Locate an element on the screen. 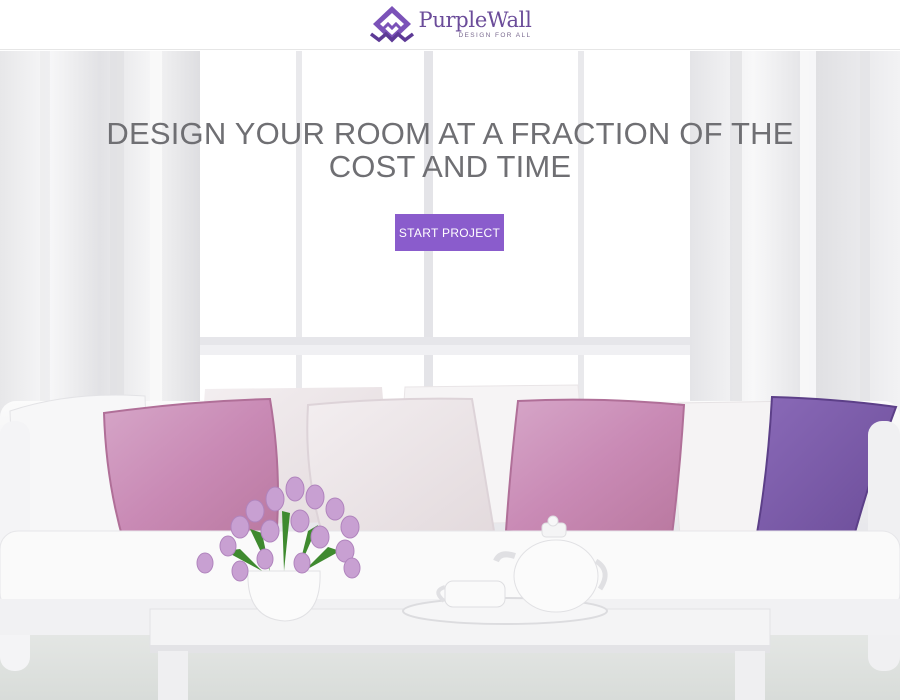 The height and width of the screenshot is (700, 900). logo-link: PurpleWall DESIGN FOR ALL is located at coordinates (450, 25).